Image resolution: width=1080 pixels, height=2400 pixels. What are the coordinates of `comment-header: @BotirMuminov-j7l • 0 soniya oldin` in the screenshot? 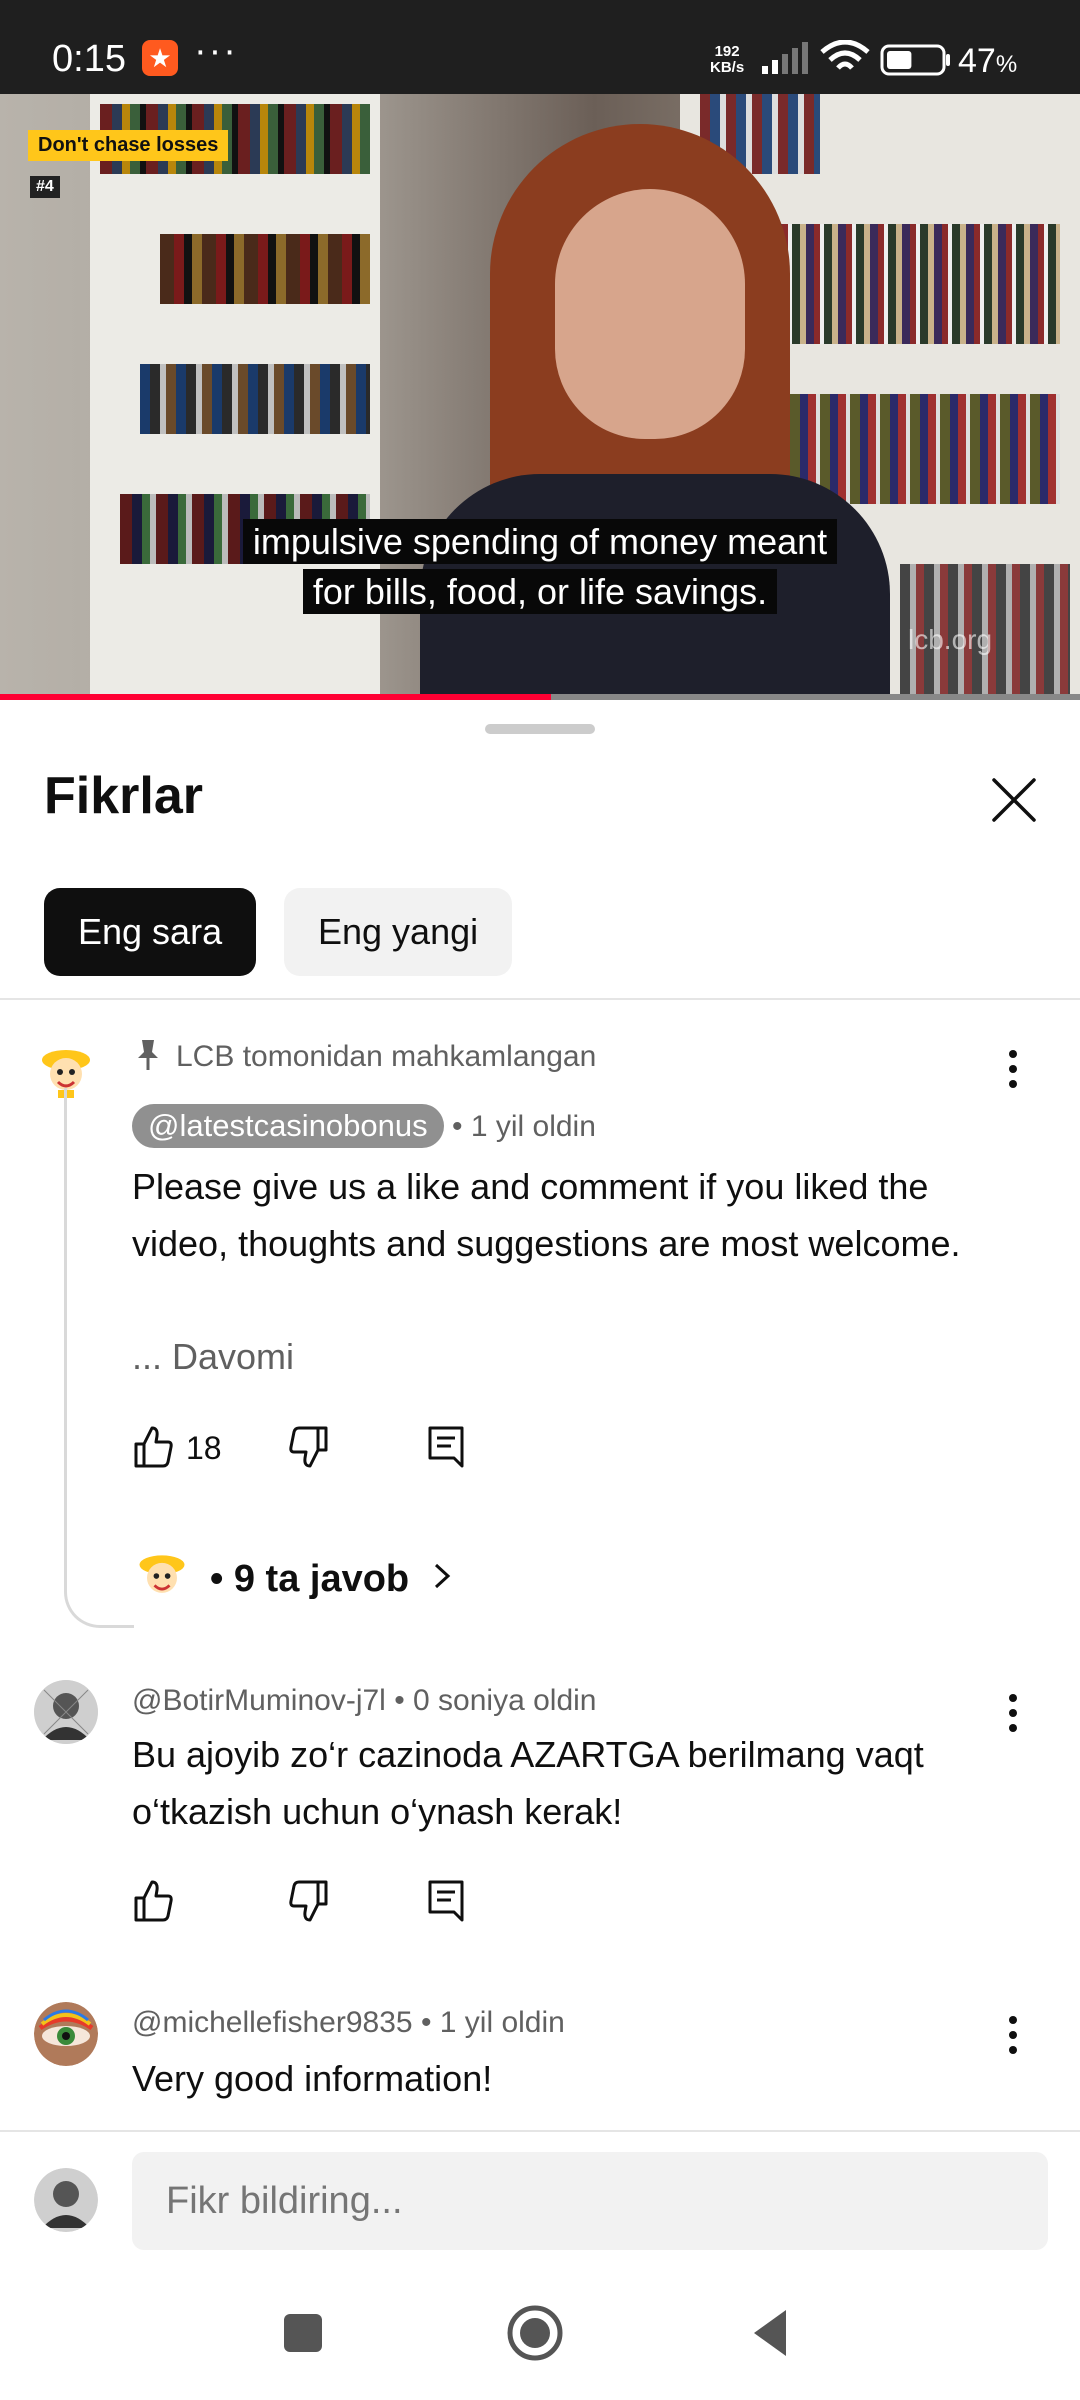 It's located at (364, 1701).